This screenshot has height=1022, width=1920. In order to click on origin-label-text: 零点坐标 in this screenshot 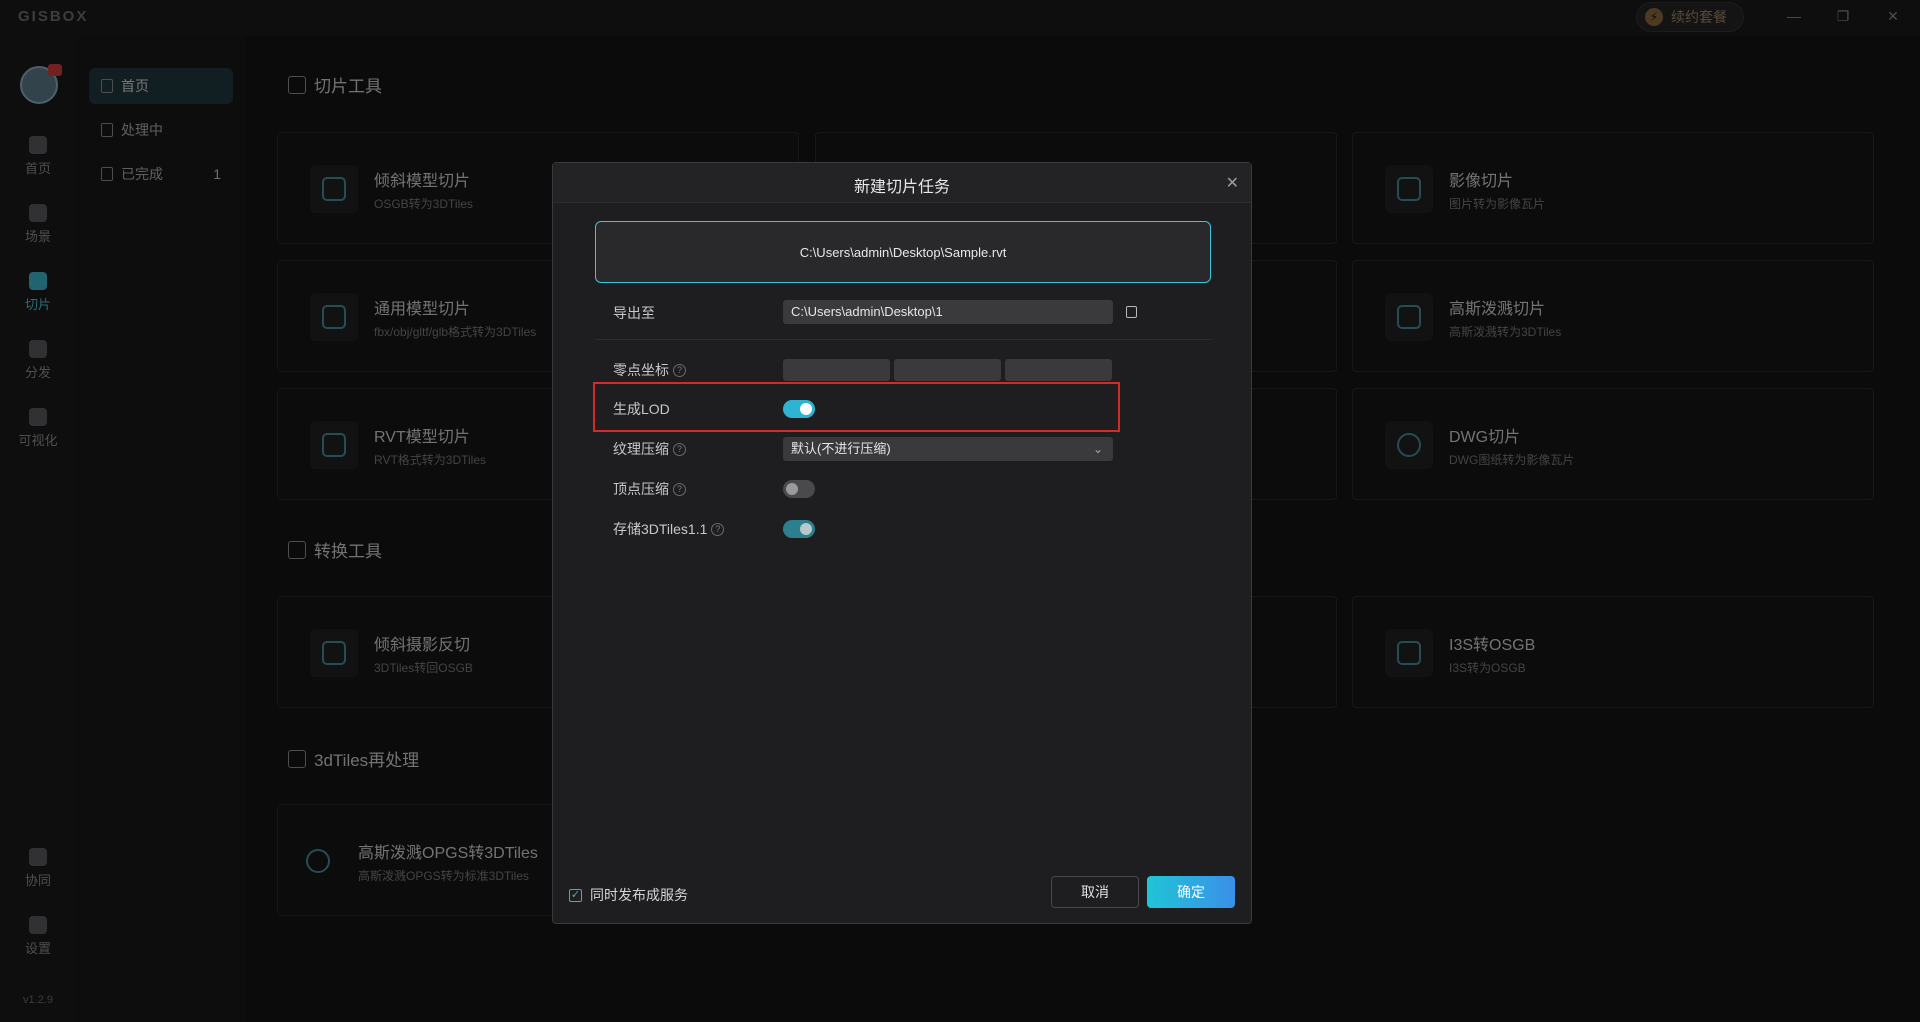, I will do `click(641, 370)`.